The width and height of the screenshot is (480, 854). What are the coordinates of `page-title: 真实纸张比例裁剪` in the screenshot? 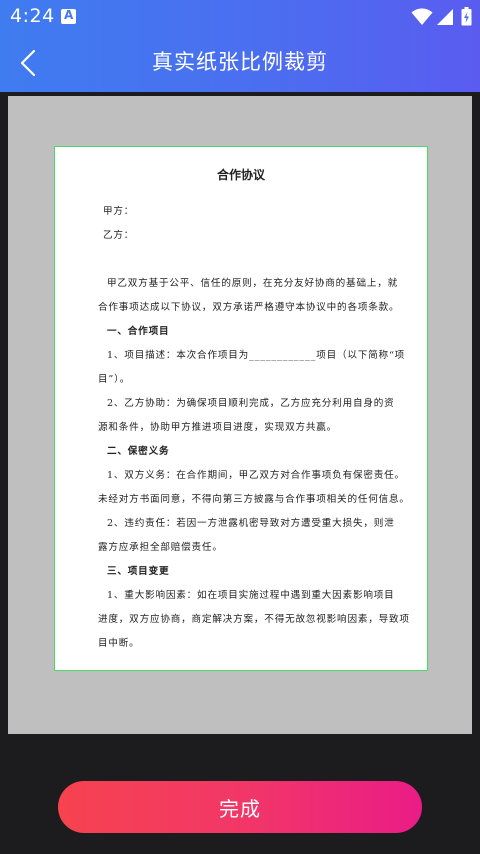 It's located at (240, 62).